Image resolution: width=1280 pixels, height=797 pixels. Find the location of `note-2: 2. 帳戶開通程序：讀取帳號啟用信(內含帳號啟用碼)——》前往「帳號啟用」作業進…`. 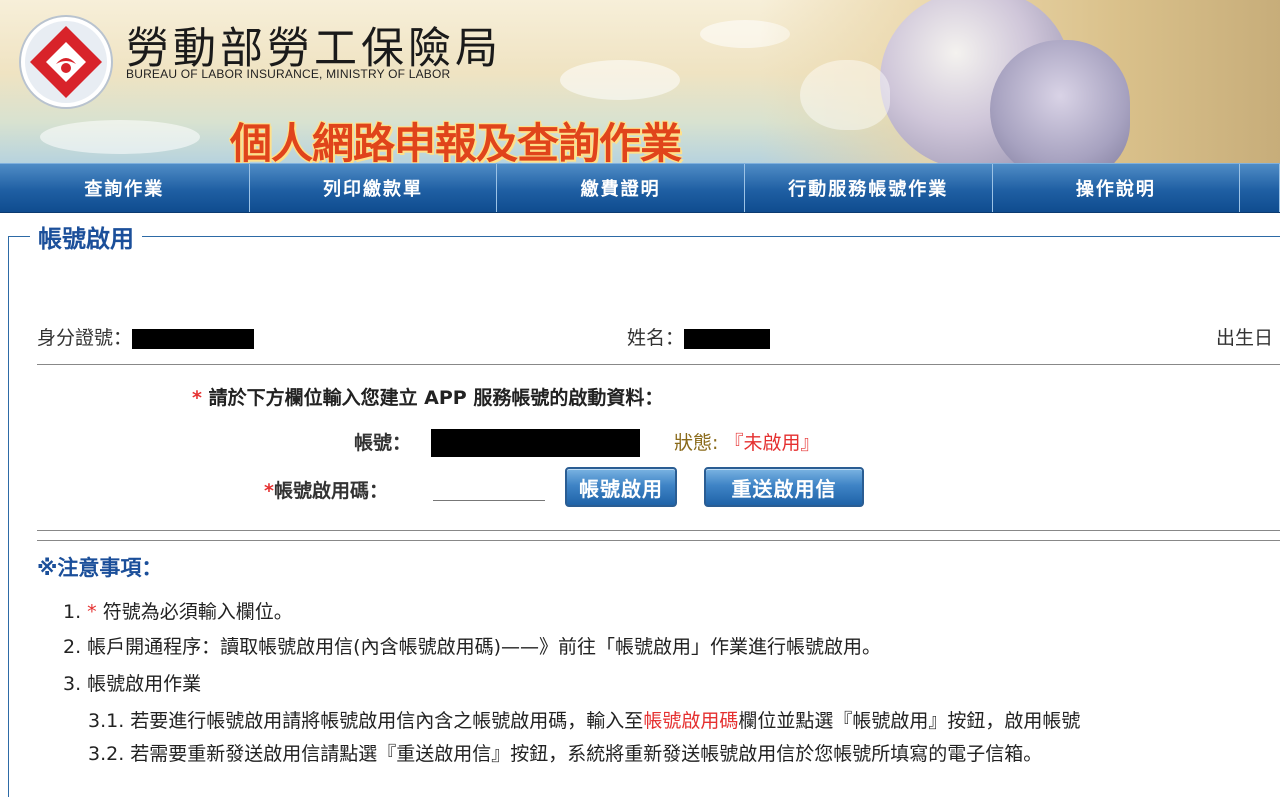

note-2: 2. 帳戶開通程序：讀取帳號啟用信(內含帳號啟用碼)——》前往「帳號啟用」作業進… is located at coordinates (472, 647).